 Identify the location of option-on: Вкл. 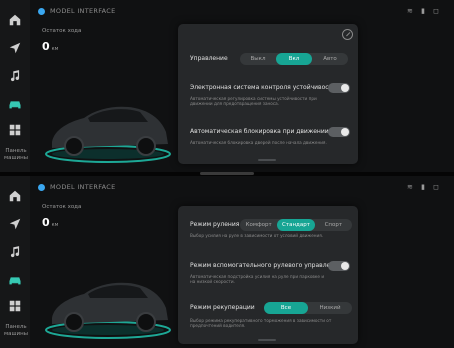
(294, 59).